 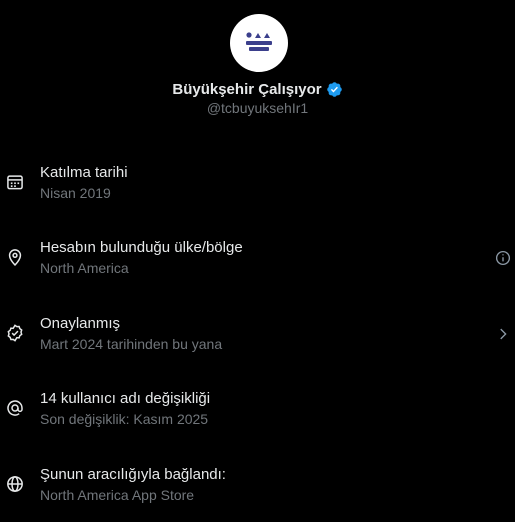 What do you see at coordinates (80, 323) in the screenshot?
I see `verified-label: Onaylanmış` at bounding box center [80, 323].